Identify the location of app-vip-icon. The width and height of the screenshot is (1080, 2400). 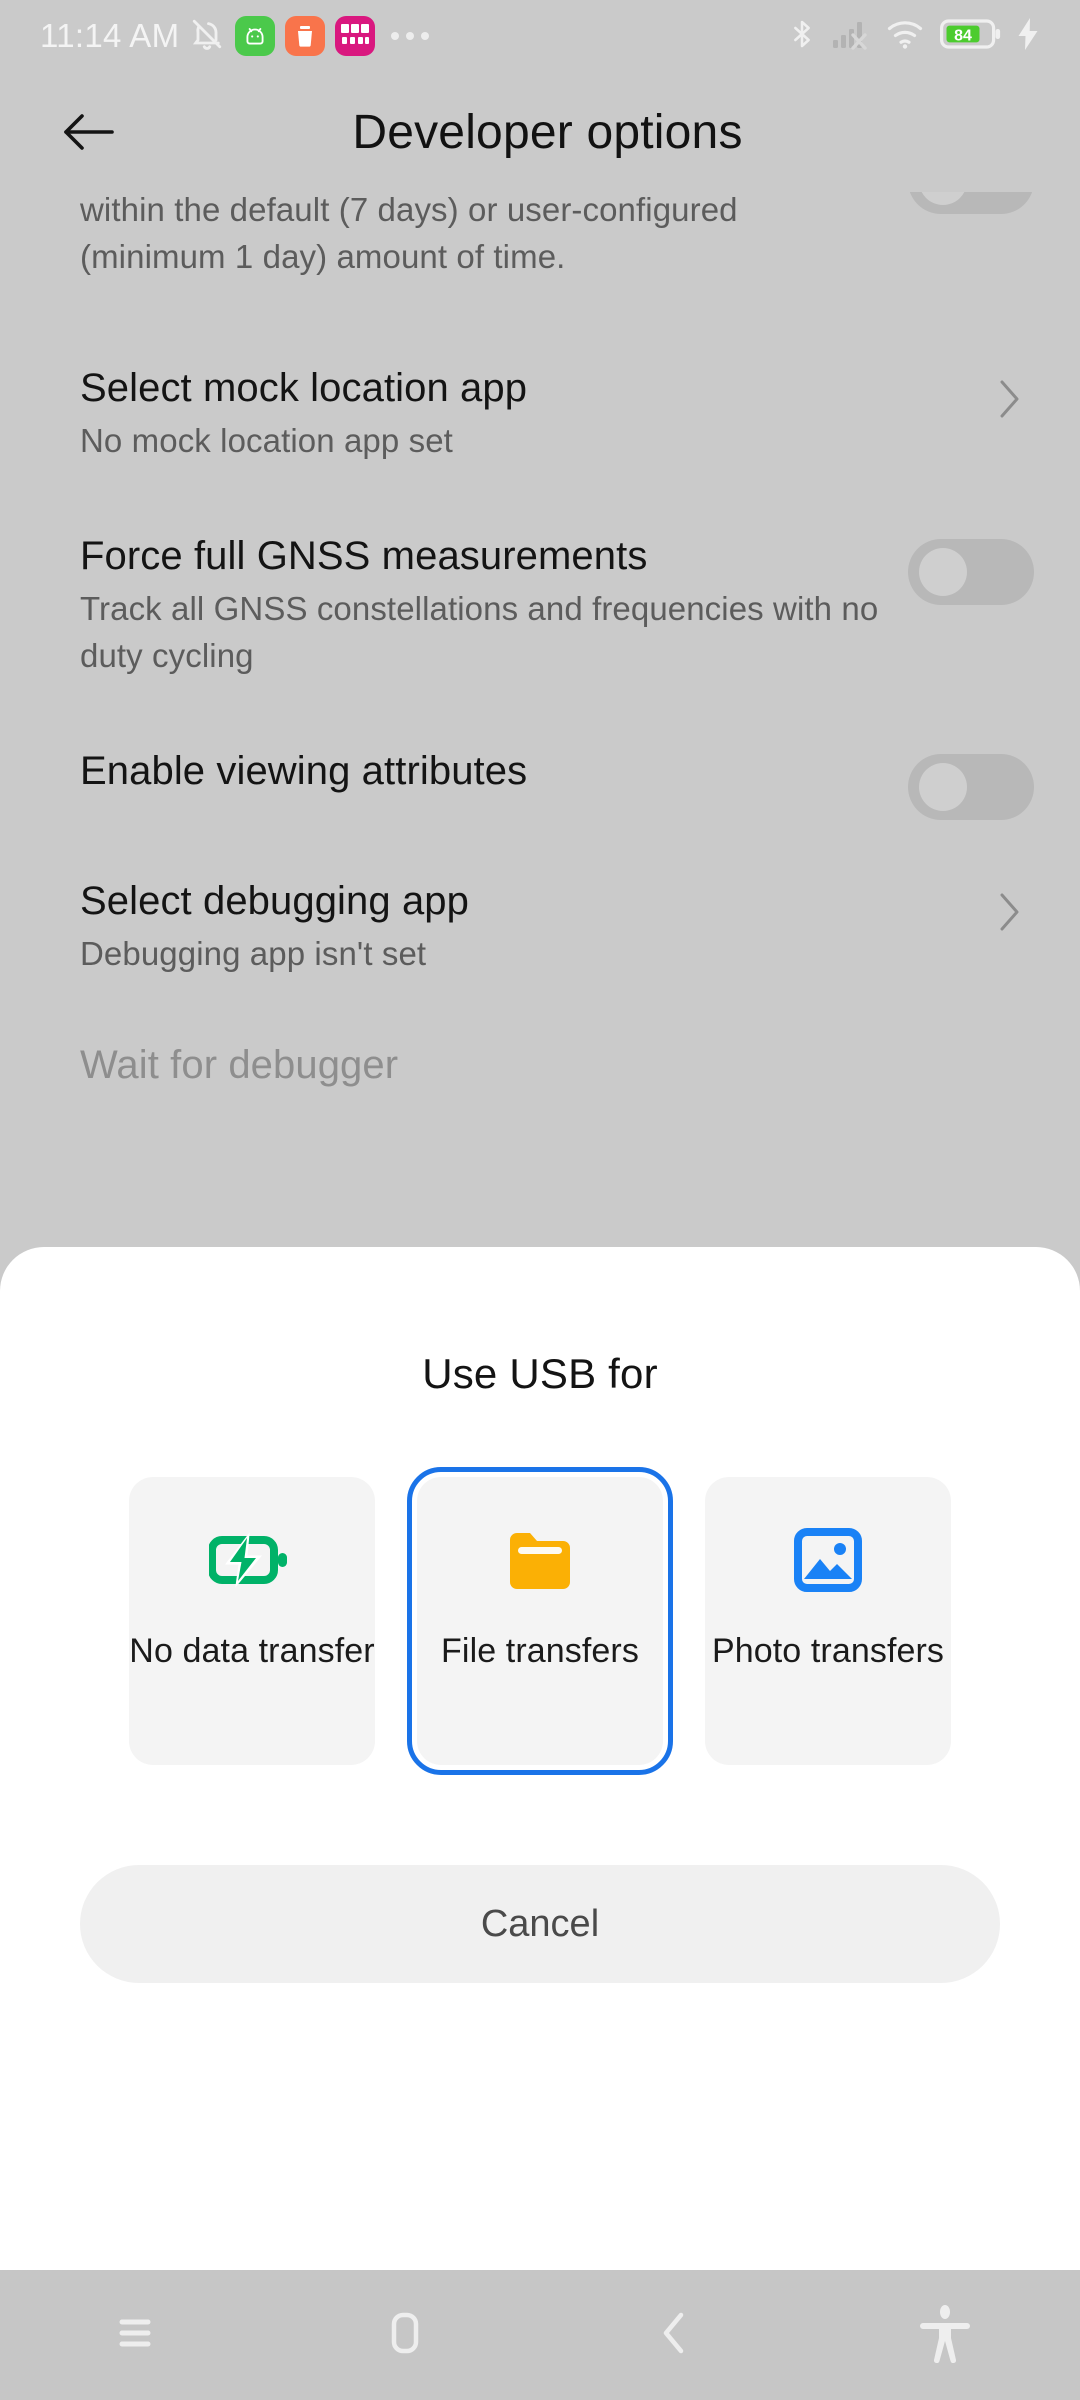
(355, 36).